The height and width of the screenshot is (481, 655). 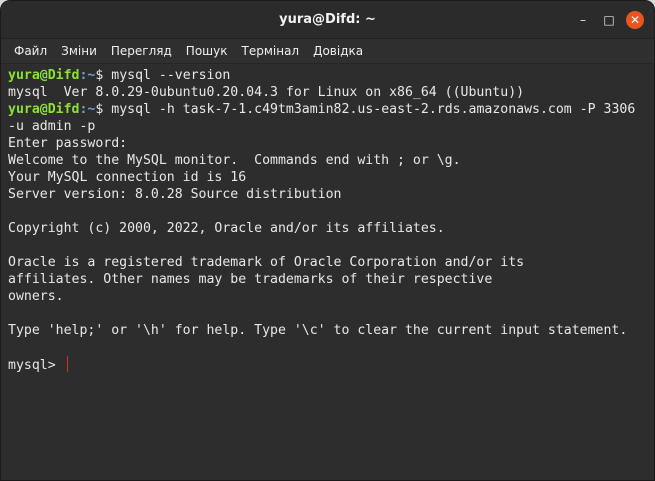 I want to click on menu-view: Перегляд, so click(x=141, y=51).